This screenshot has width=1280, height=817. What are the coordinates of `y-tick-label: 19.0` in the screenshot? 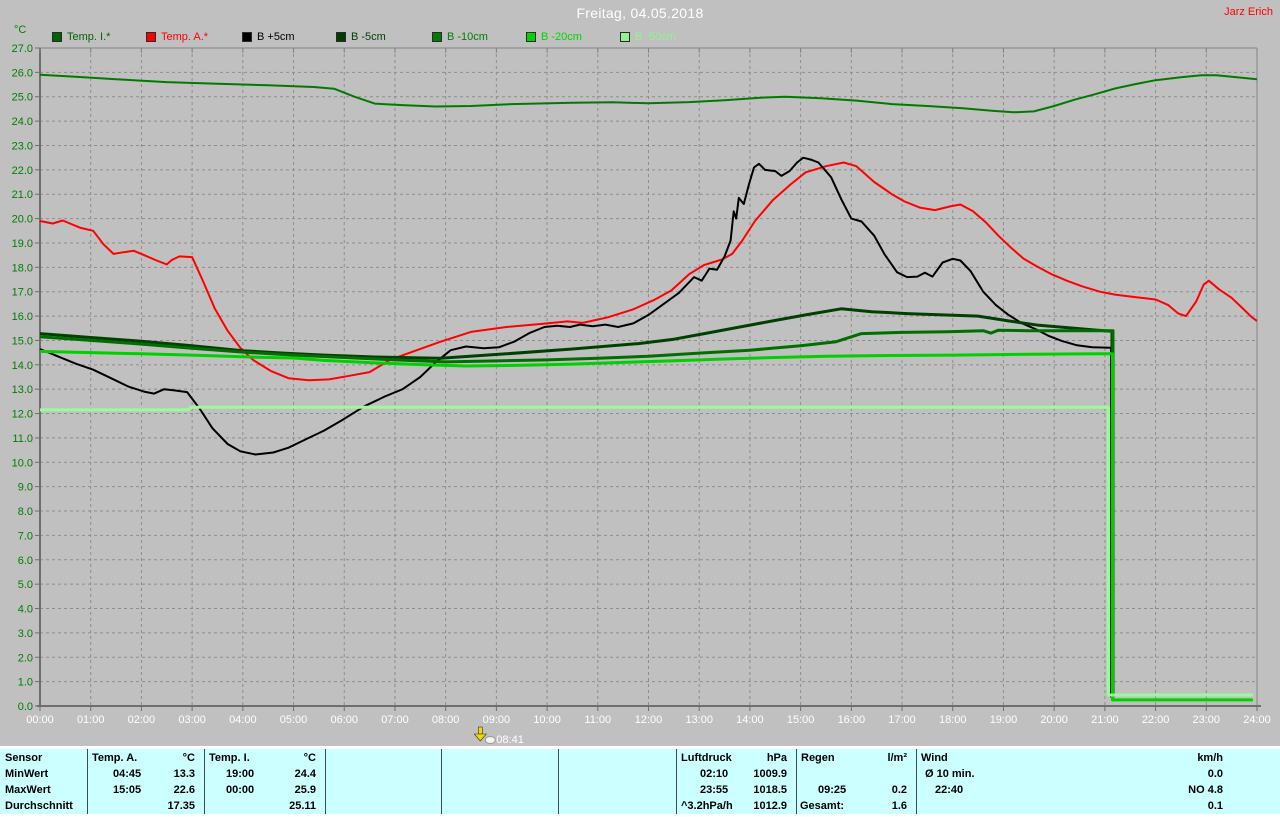 It's located at (22, 244).